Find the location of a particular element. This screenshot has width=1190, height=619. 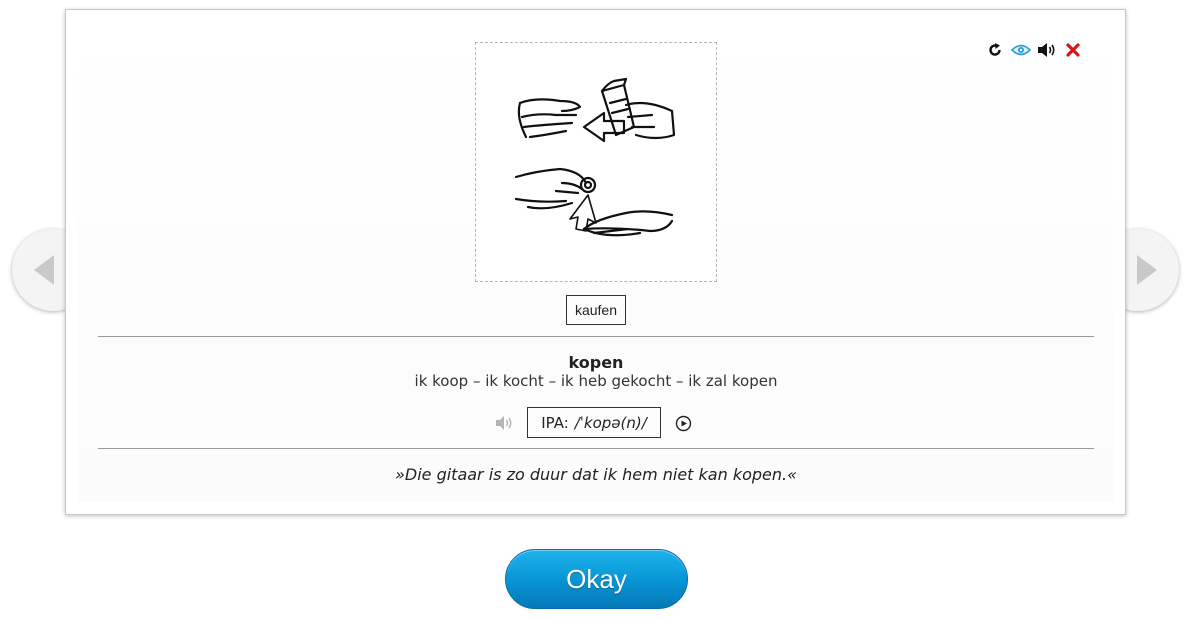

refresh-icon is located at coordinates (995, 49).